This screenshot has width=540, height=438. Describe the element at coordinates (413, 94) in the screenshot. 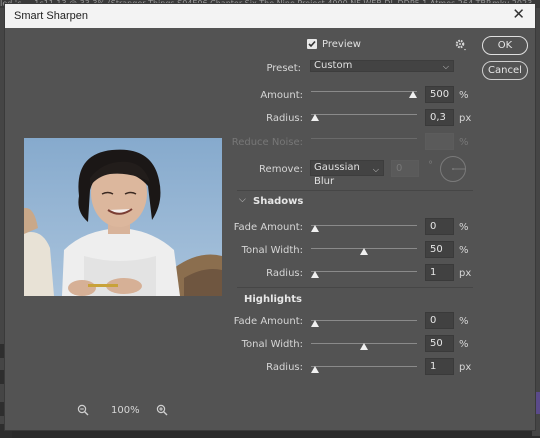

I see `amount-slider-thumb` at that location.